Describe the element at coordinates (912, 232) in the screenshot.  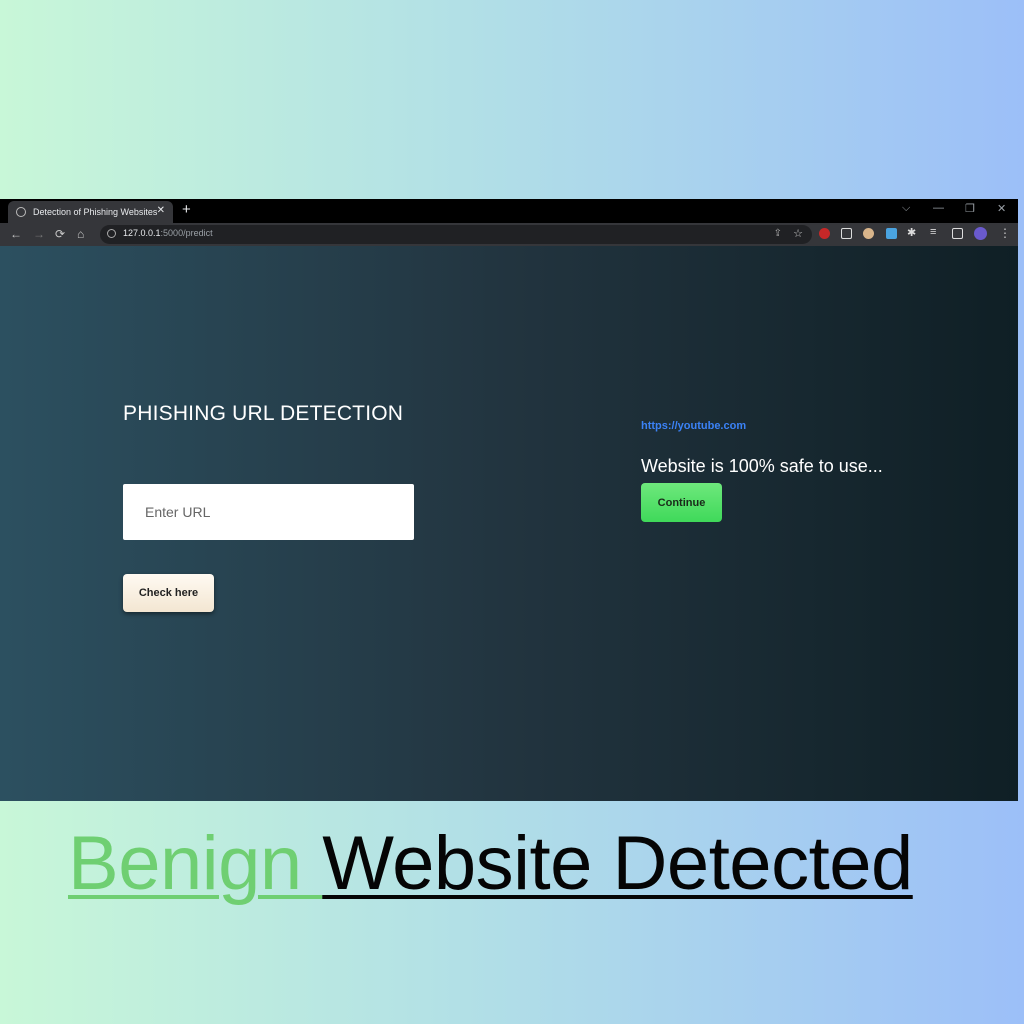
I see `extensions-puzzle-icon: ✱` at that location.